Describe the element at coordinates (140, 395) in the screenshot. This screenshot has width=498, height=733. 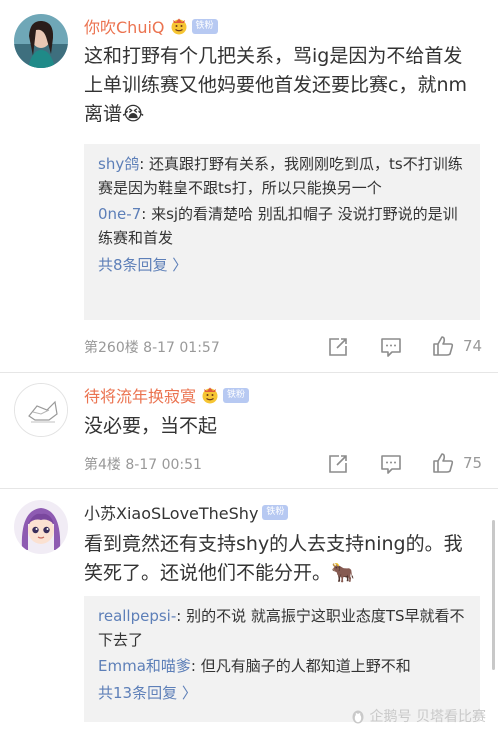
I see `username: 待将流年换寂寞` at that location.